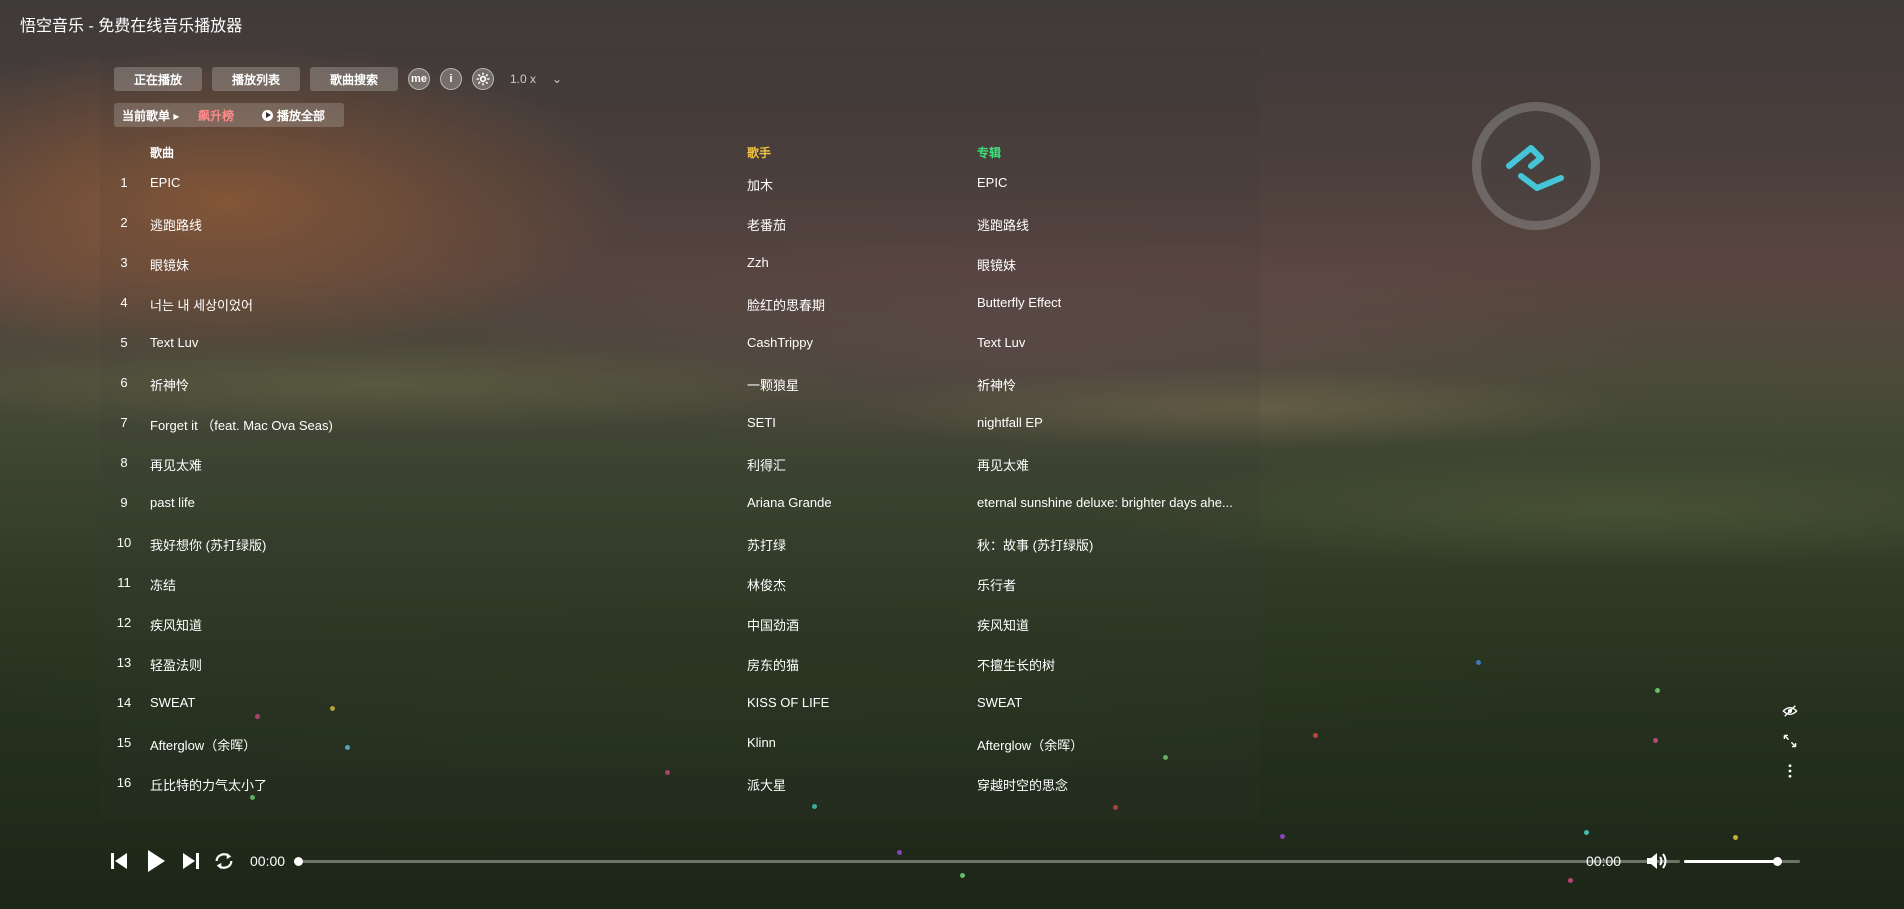 This screenshot has height=909, width=1904. I want to click on song-title: 轻盈法则, so click(176, 664).